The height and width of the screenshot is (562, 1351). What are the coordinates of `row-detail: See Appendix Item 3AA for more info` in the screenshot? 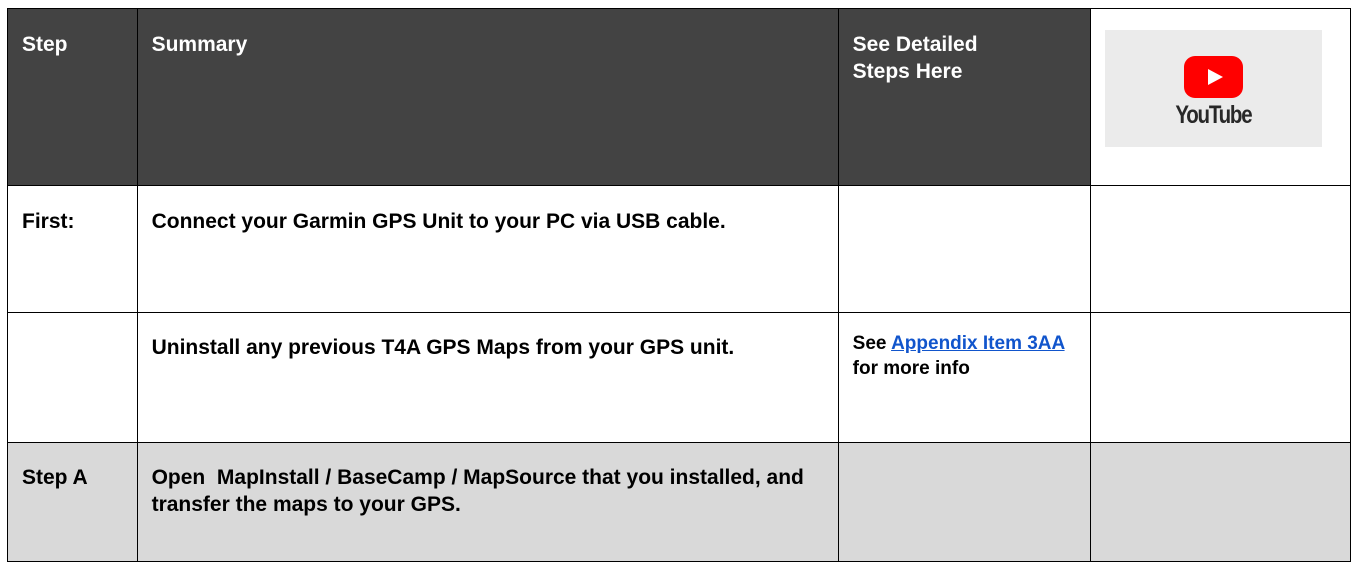 It's located at (964, 377).